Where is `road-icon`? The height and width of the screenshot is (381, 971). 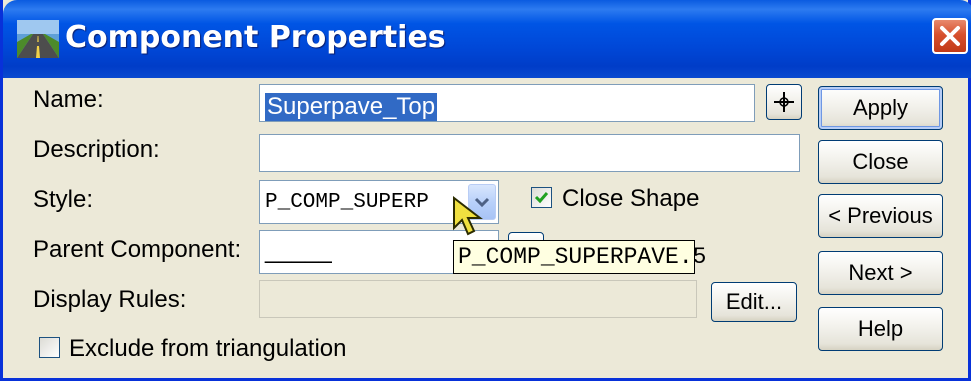 road-icon is located at coordinates (38, 39).